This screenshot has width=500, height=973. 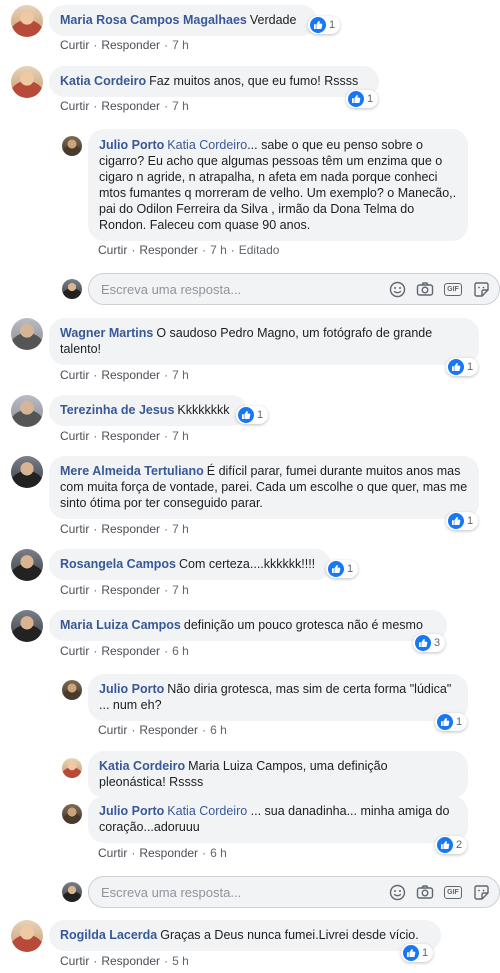 What do you see at coordinates (106, 333) in the screenshot?
I see `commenter-name: Wagner Martins` at bounding box center [106, 333].